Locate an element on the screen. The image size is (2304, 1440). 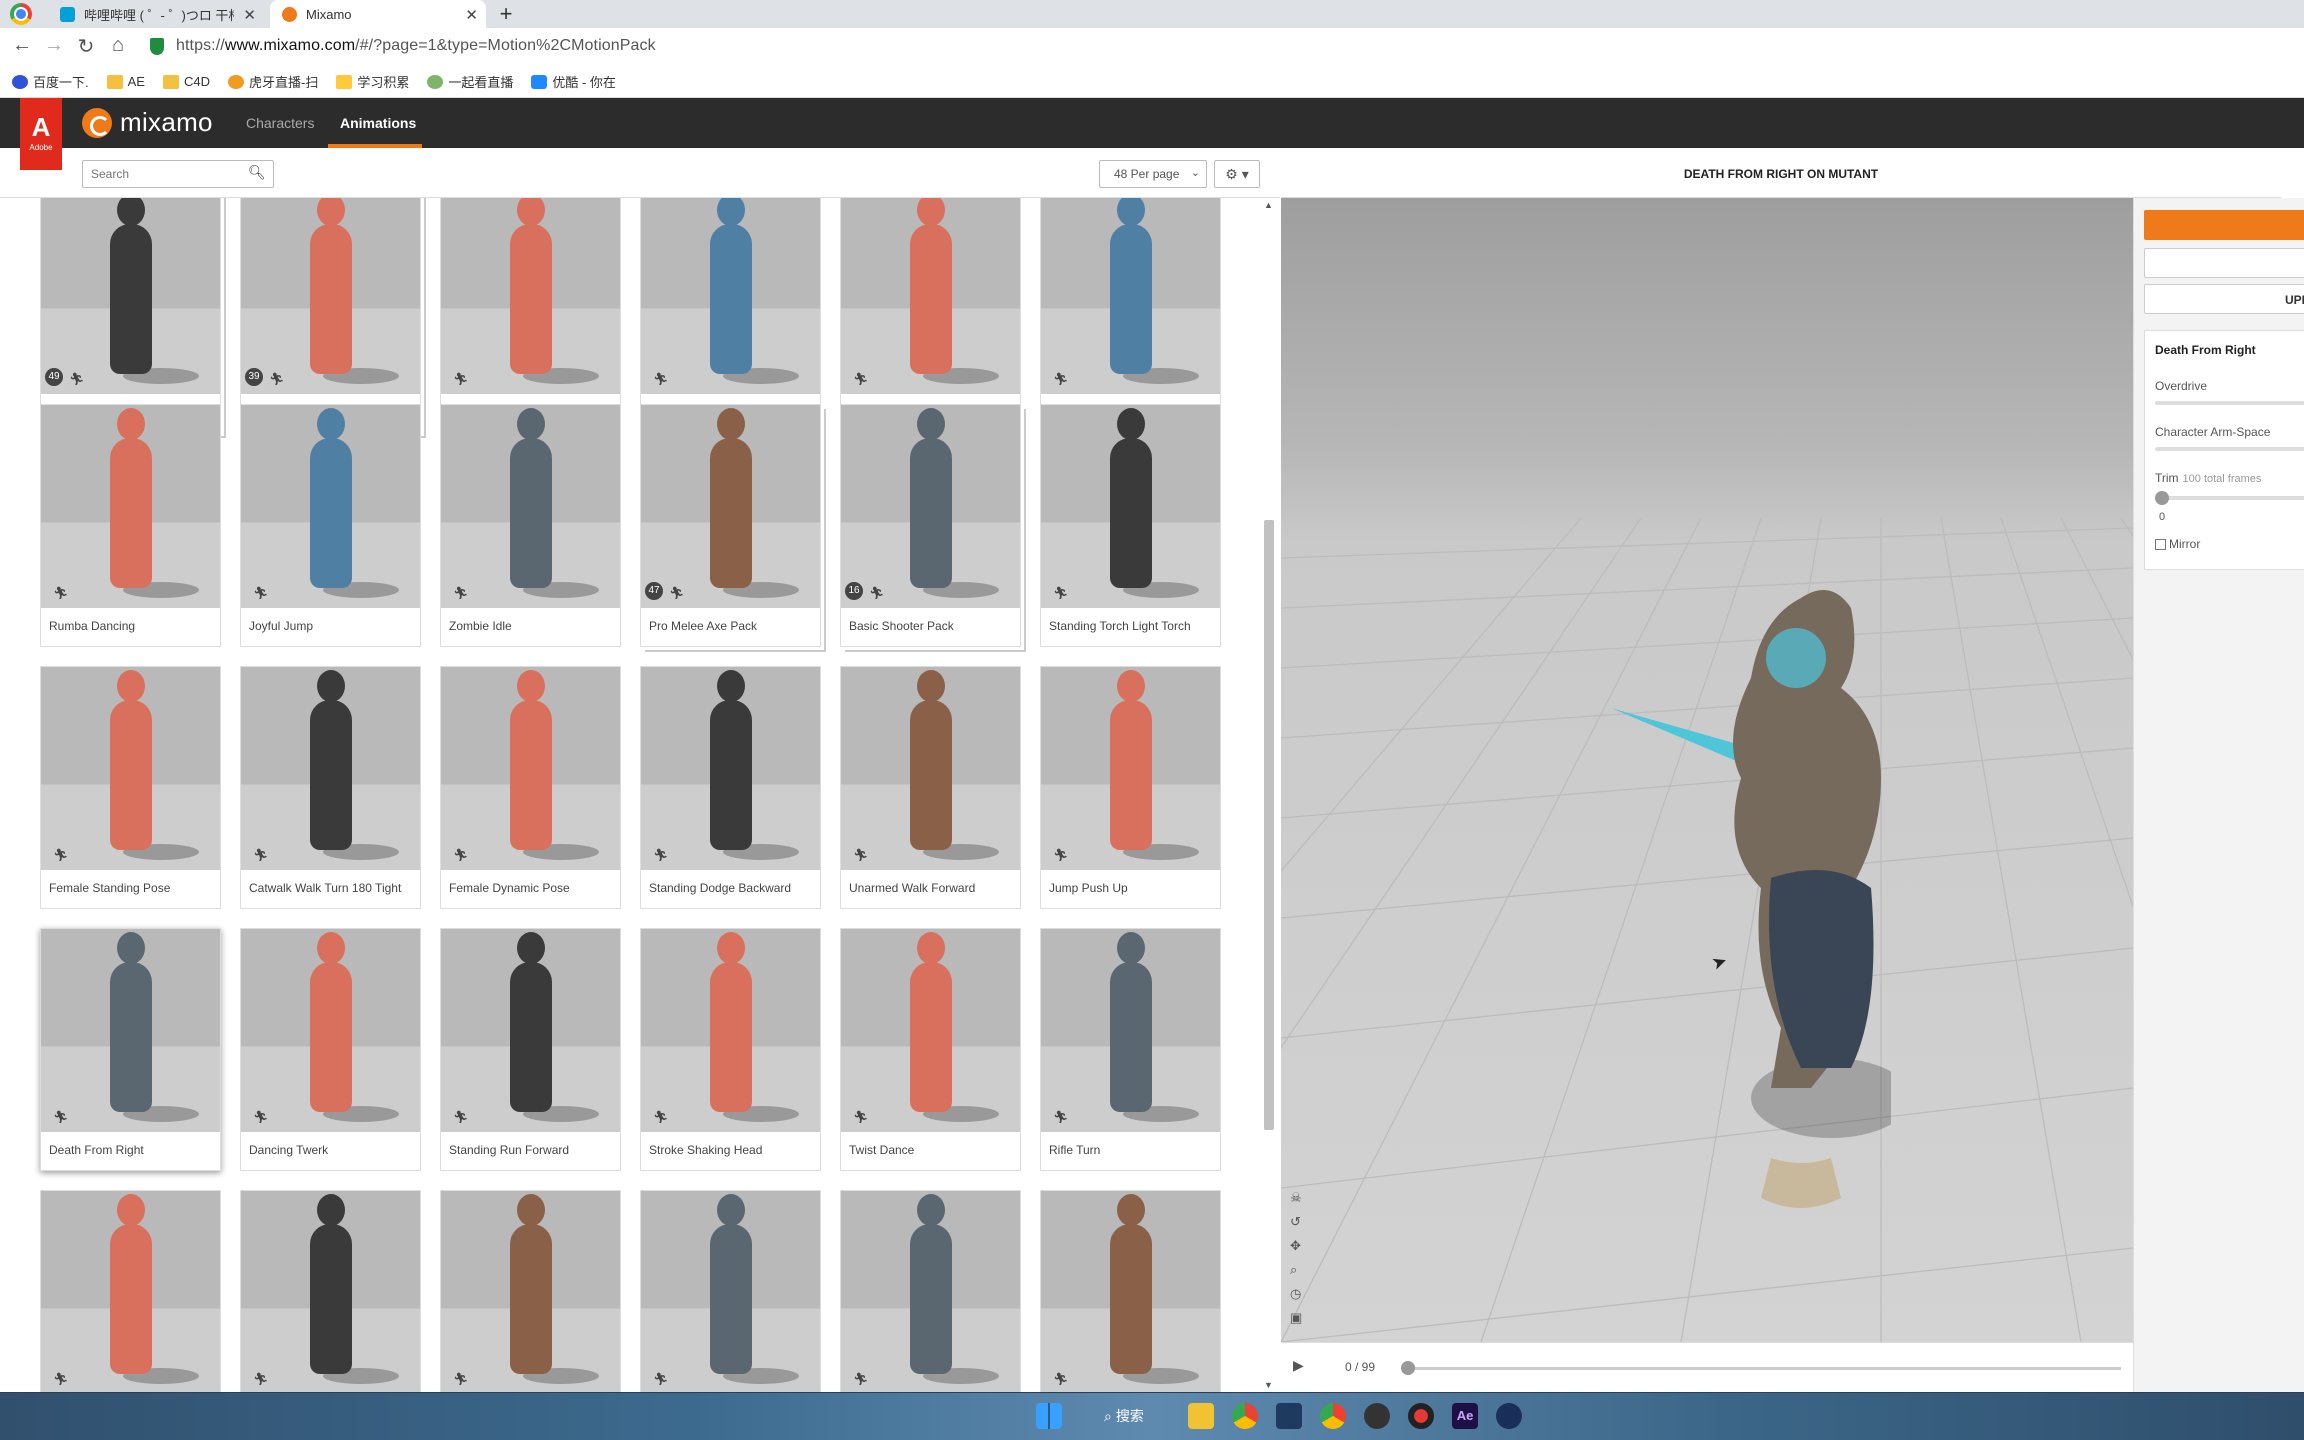
animation-card: 🏃︎Praying is located at coordinates (530, 315).